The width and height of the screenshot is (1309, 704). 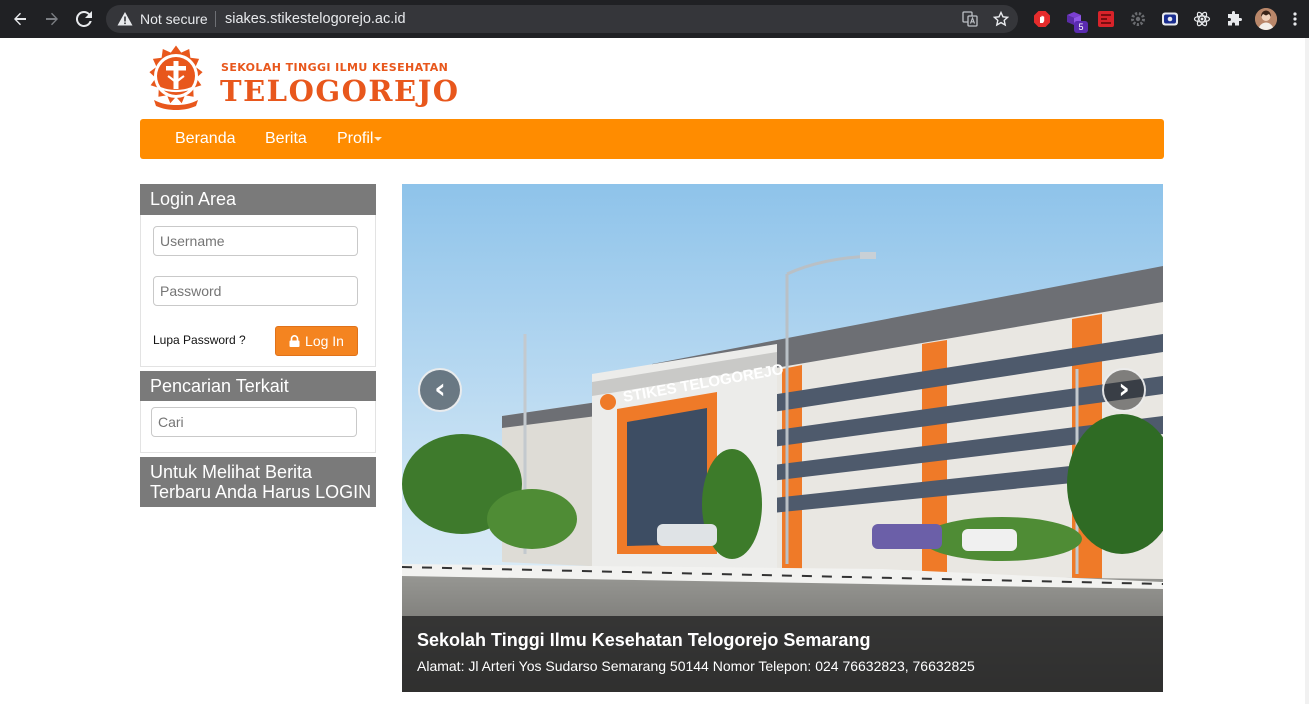 I want to click on search-panel-title: Pencarian Terkait, so click(x=258, y=386).